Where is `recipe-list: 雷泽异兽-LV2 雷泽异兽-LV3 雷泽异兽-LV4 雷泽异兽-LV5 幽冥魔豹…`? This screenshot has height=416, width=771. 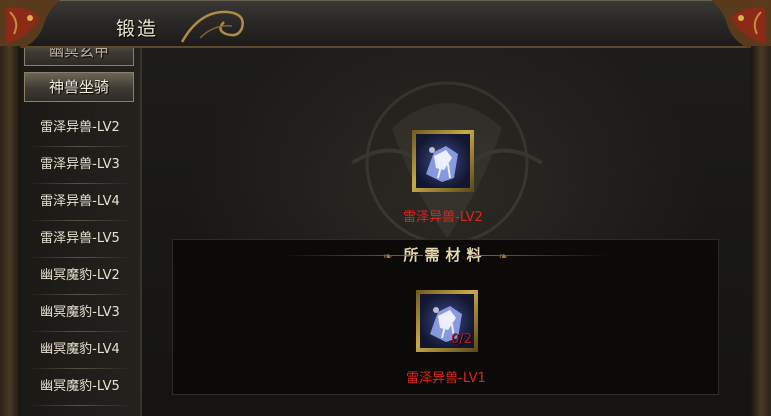 recipe-list: 雷泽异兽-LV2 雷泽异兽-LV3 雷泽异兽-LV4 雷泽异兽-LV5 幽冥魔豹… is located at coordinates (80, 258).